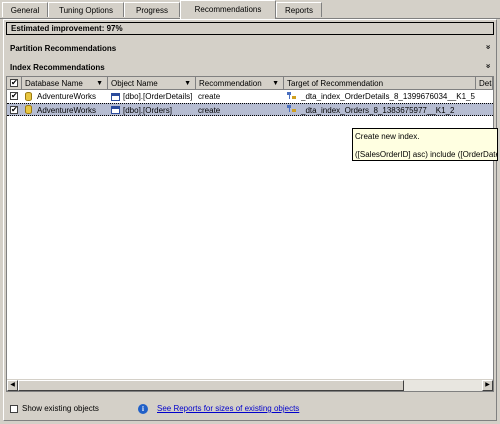 This screenshot has height=424, width=500. Describe the element at coordinates (230, 83) in the screenshot. I see `column-header-label: Recommendation` at that location.